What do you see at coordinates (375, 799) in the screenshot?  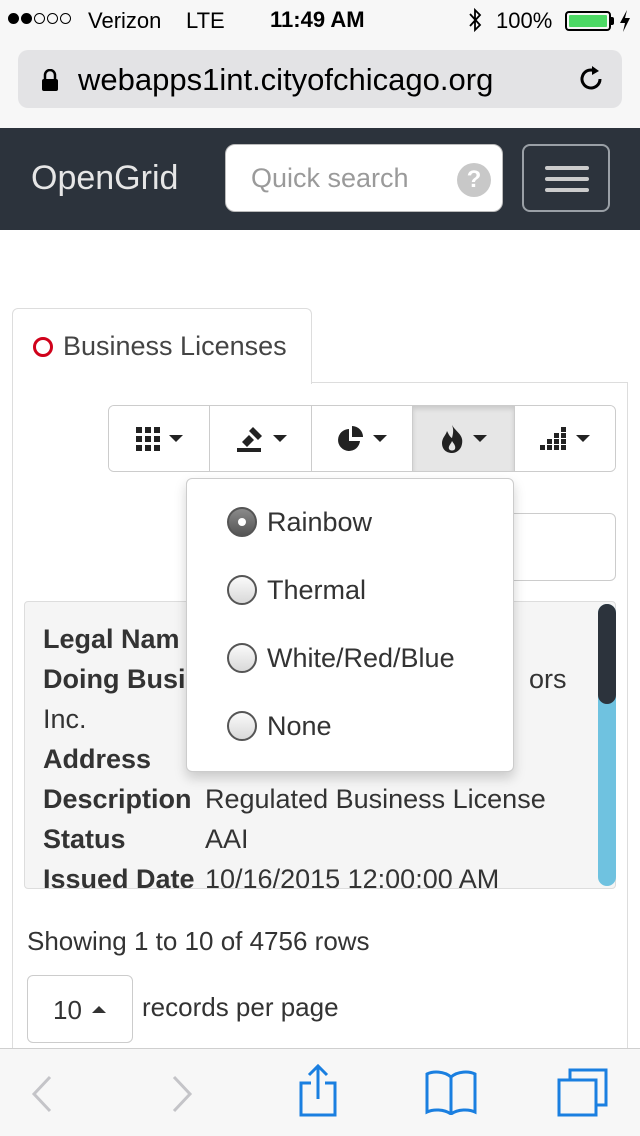 I see `field-value: Regulated Business License` at bounding box center [375, 799].